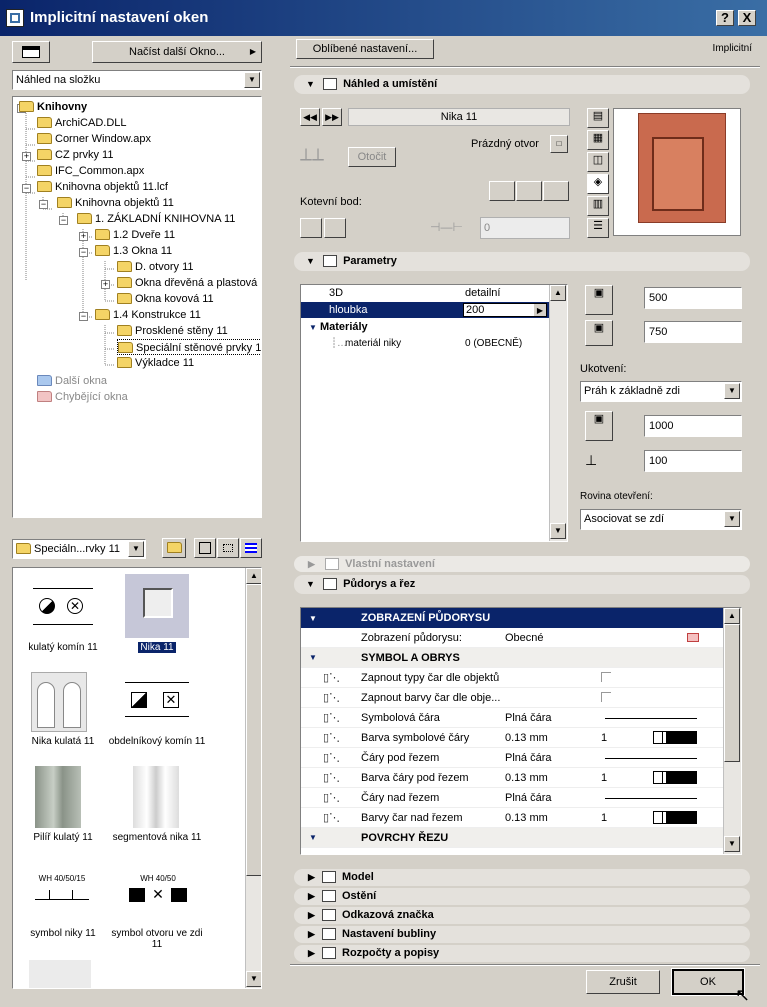 The image size is (767, 1007). Describe the element at coordinates (512, 738) in the screenshot. I see `fp-row: ▯⋱ Barva symbolové čáry 0.13 mm 1` at that location.